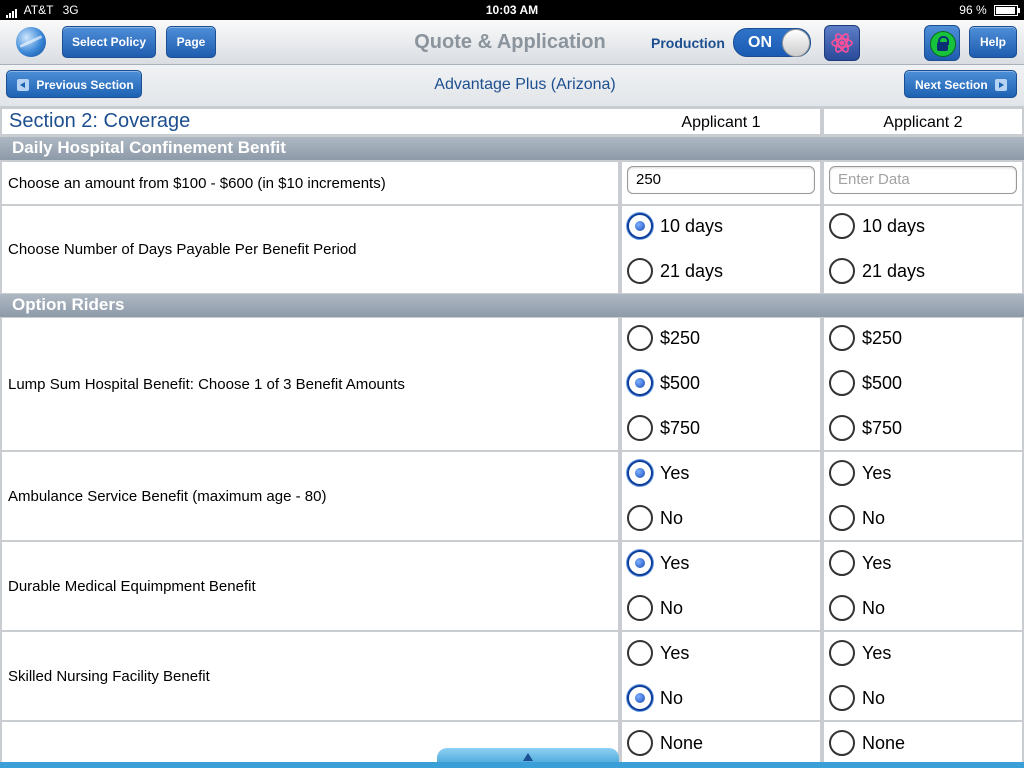 The image size is (1024, 768). What do you see at coordinates (675, 226) in the screenshot?
I see `radio-days-applicant-1-option-1: 10 days` at bounding box center [675, 226].